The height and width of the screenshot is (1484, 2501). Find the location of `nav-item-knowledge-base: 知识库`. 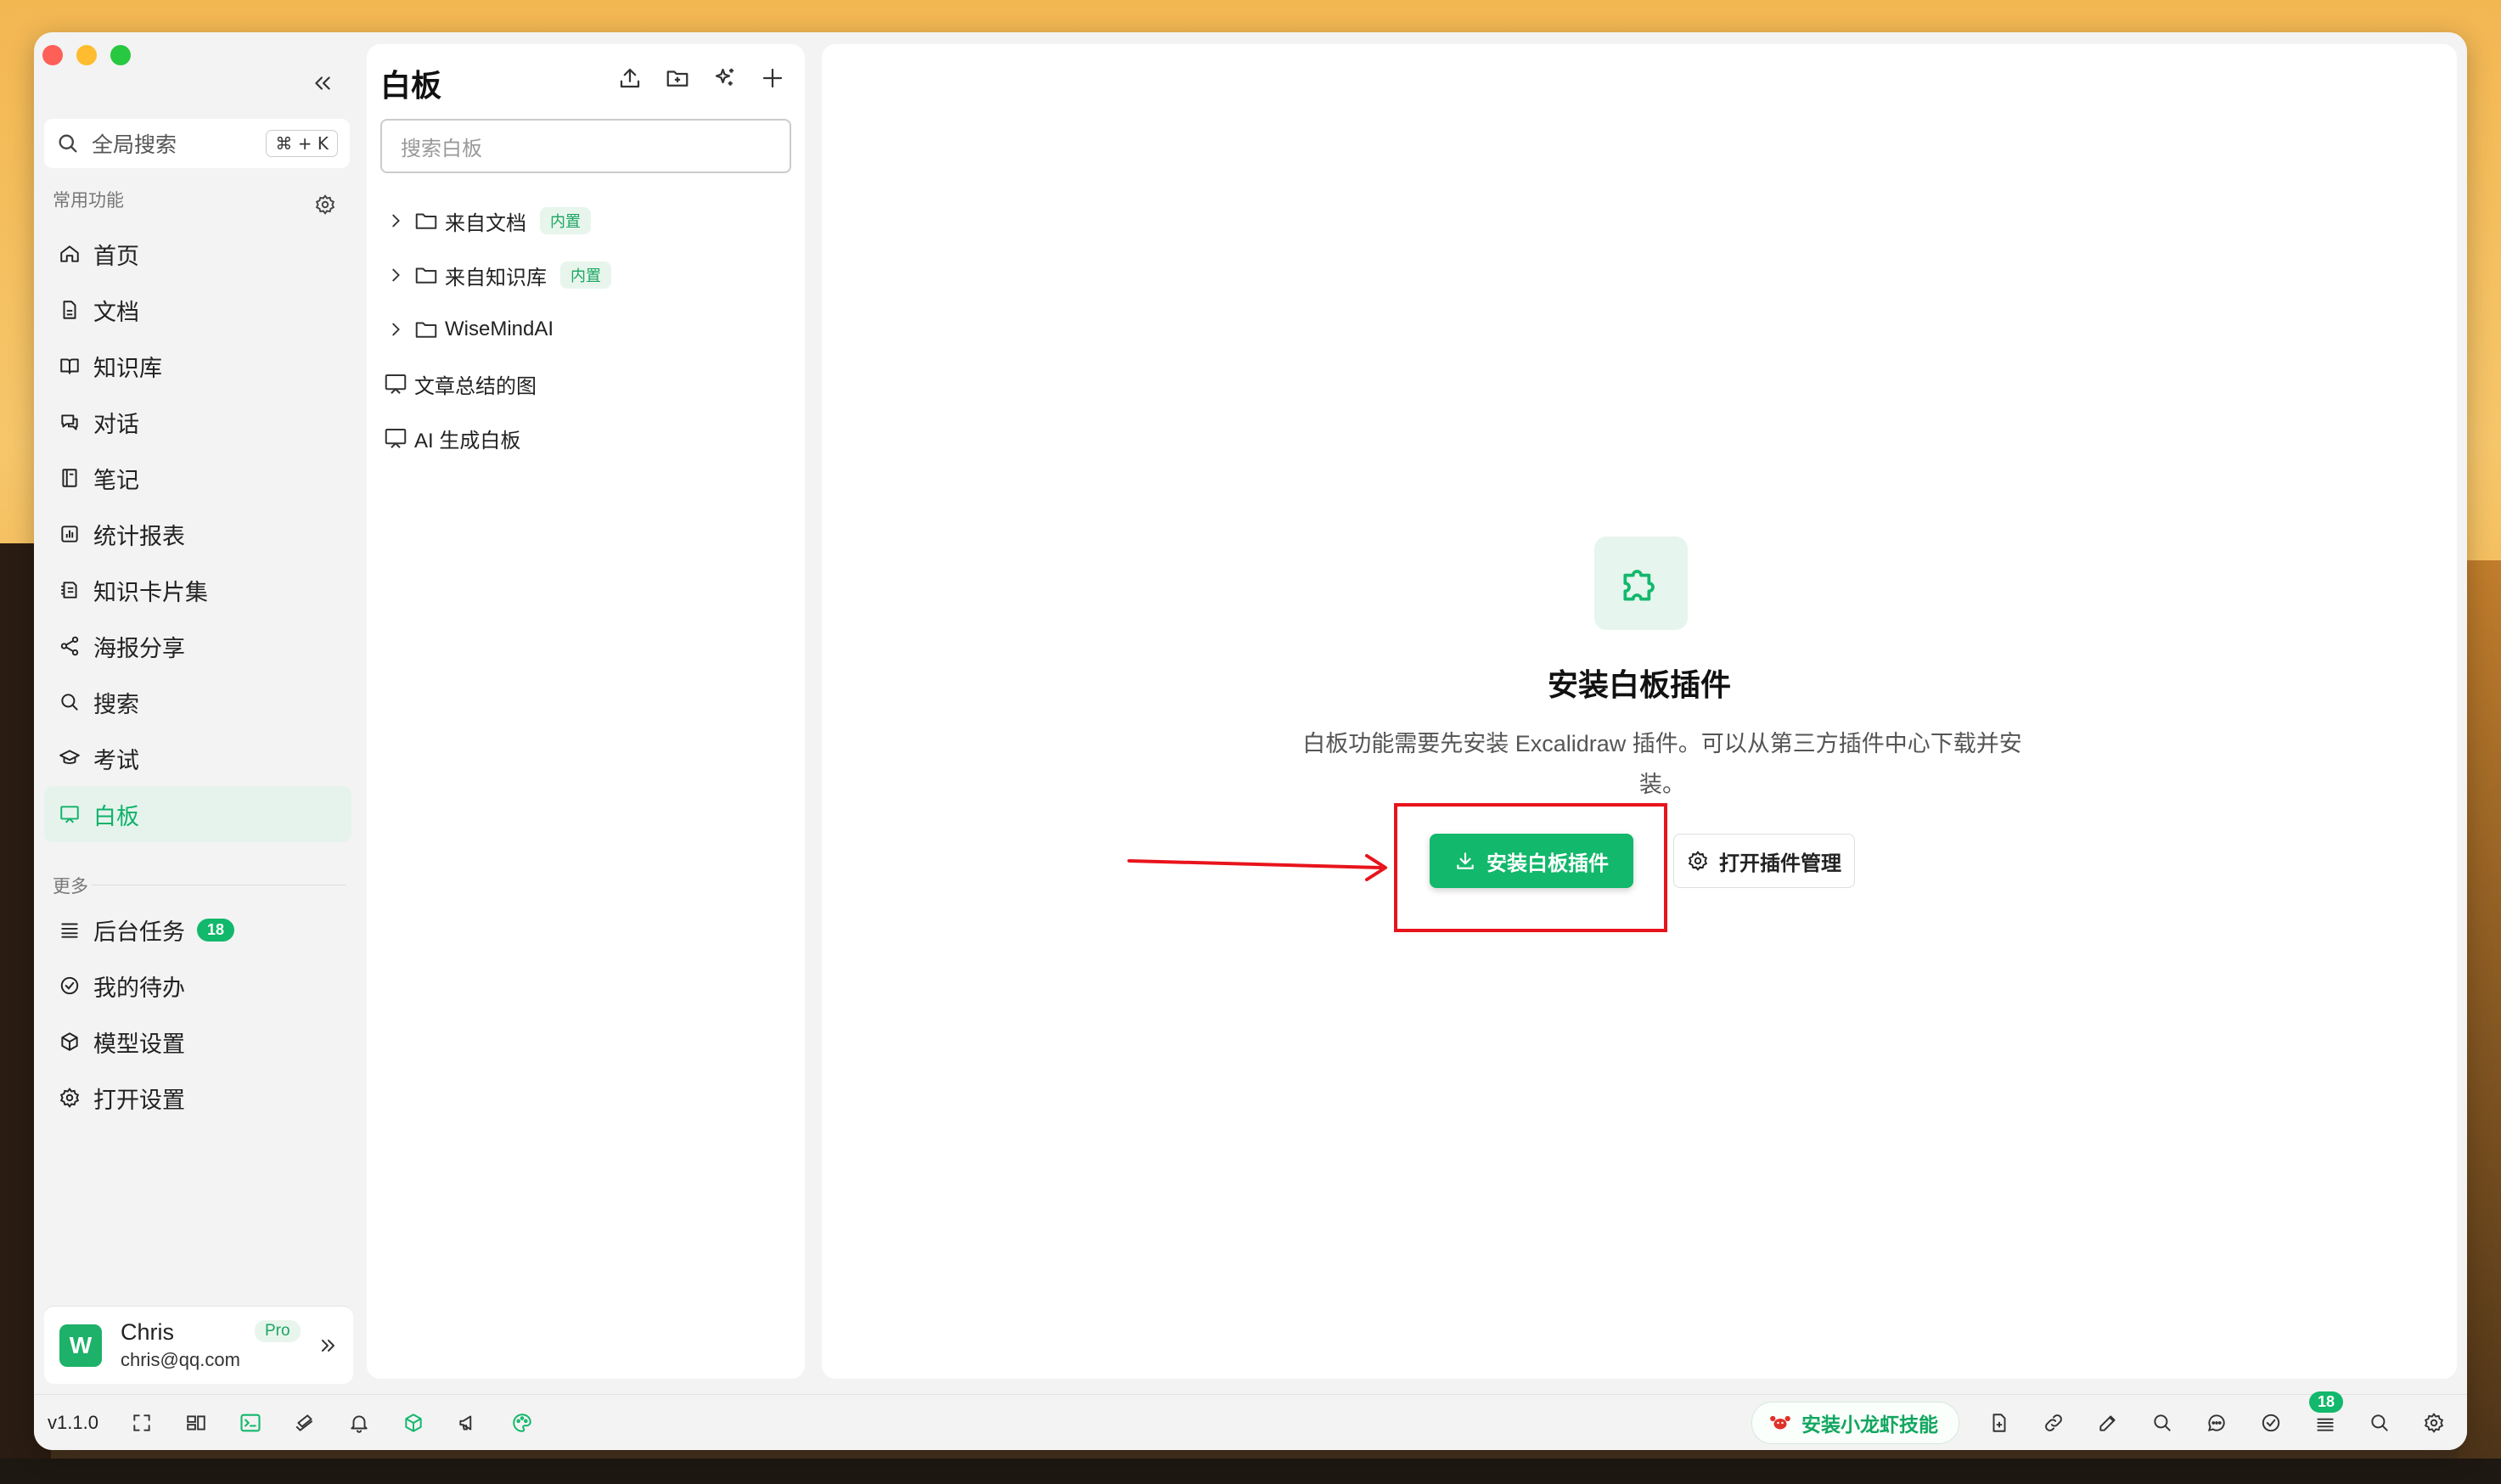

nav-item-knowledge-base: 知识库 is located at coordinates (197, 366).